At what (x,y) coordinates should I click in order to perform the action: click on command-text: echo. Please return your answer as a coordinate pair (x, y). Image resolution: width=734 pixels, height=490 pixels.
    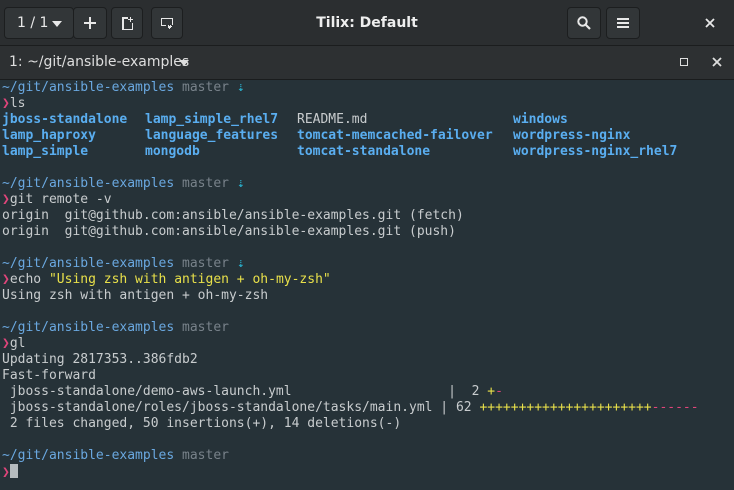
    Looking at the image, I should click on (29, 279).